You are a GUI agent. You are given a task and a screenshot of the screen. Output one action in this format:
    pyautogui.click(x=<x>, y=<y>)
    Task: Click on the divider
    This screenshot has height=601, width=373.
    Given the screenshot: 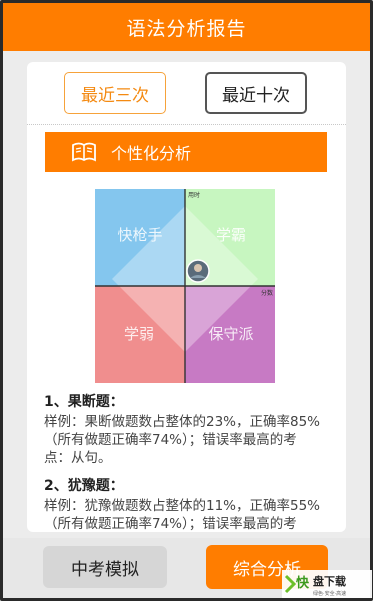 What is the action you would take?
    pyautogui.click(x=186, y=124)
    